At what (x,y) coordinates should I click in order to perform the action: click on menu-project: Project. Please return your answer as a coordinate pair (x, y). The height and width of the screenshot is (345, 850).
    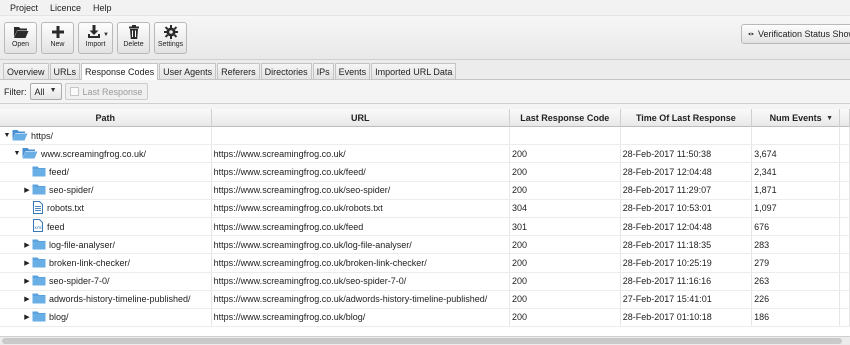
    Looking at the image, I should click on (24, 8).